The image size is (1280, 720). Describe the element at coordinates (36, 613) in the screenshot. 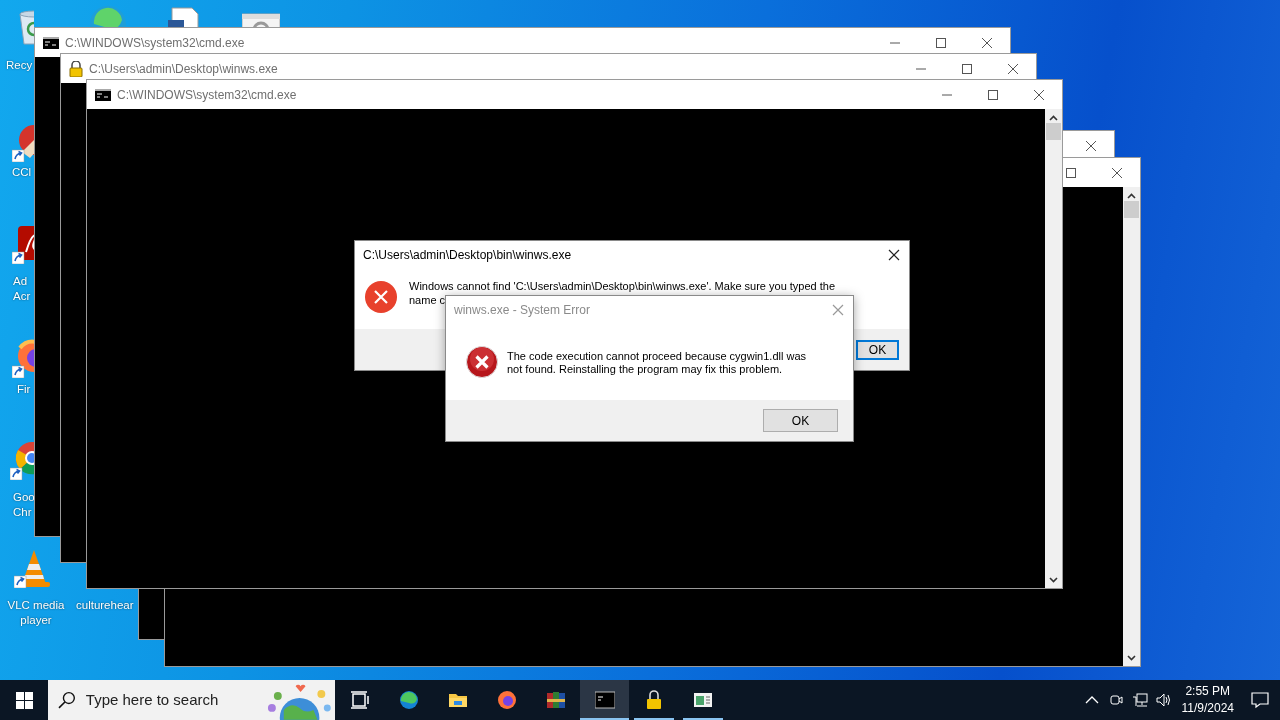

I see `icon-label: VLC media player` at that location.